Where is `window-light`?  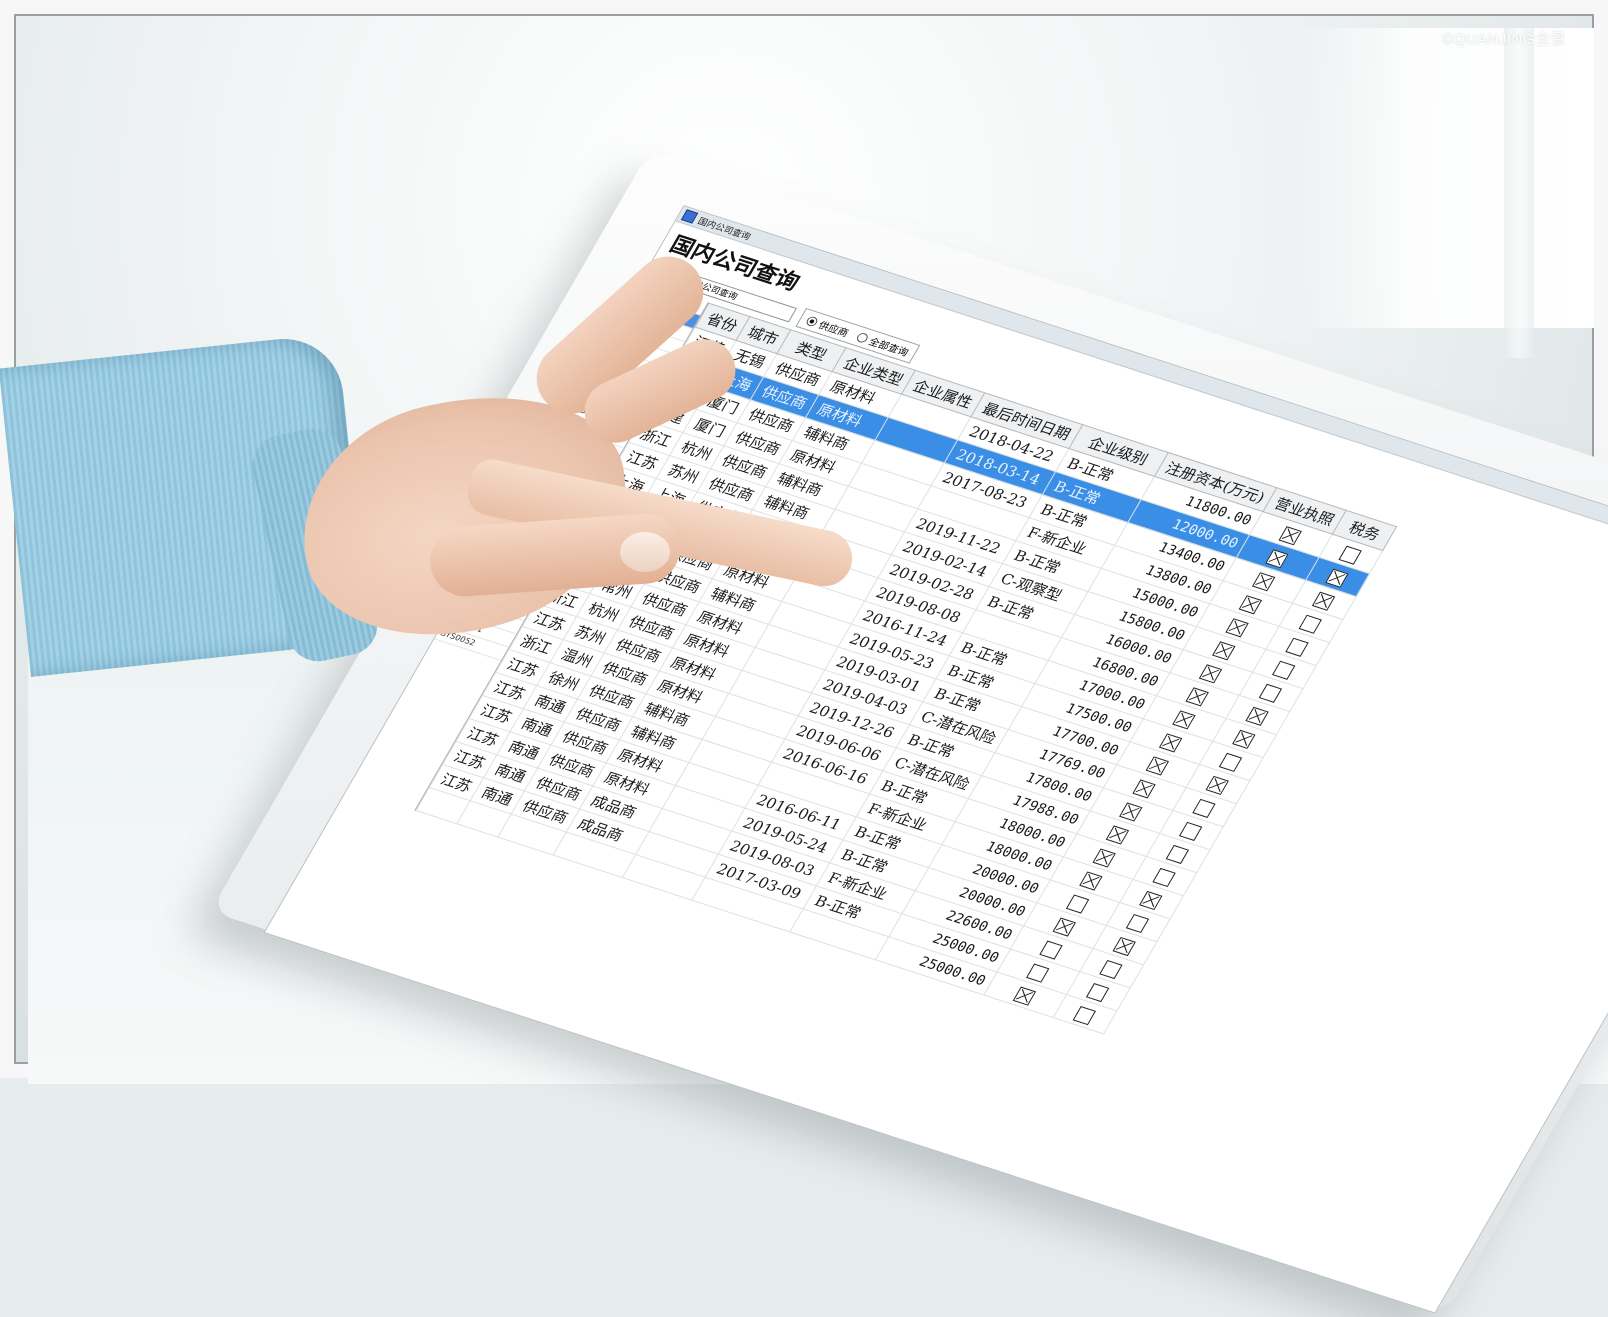 window-light is located at coordinates (1444, 178).